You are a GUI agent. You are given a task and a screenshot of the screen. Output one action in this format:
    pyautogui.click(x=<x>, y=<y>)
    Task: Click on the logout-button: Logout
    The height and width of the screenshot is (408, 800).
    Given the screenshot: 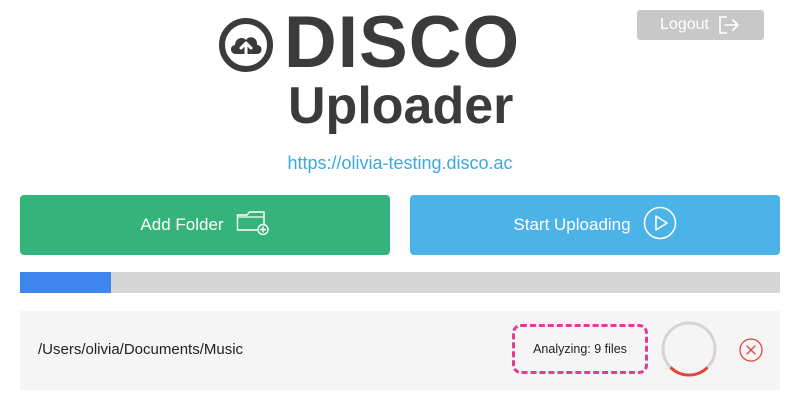 What is the action you would take?
    pyautogui.click(x=700, y=25)
    